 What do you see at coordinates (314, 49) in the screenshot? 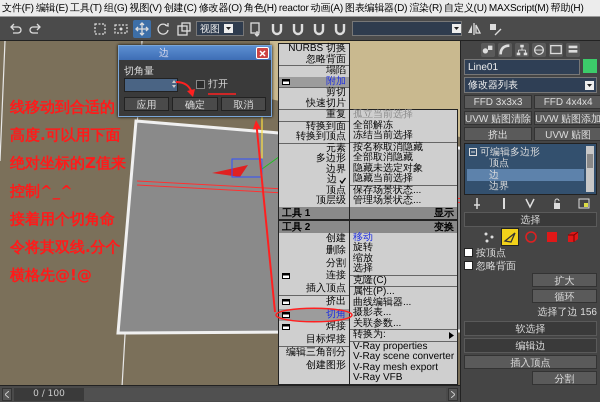
I see `menu-item: NURBS 切换` at bounding box center [314, 49].